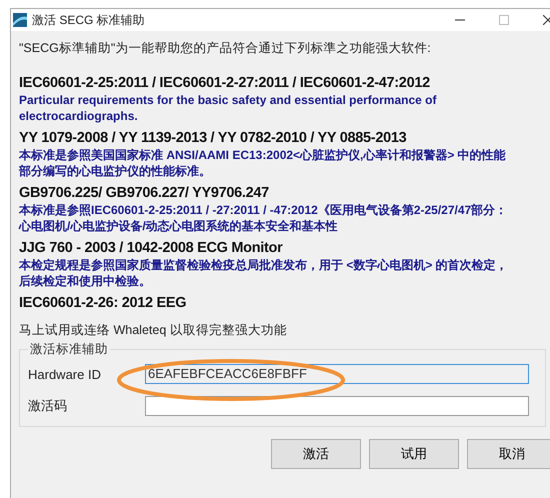 This screenshot has width=550, height=498. Describe the element at coordinates (316, 454) in the screenshot. I see `dialog-button: 激活` at that location.